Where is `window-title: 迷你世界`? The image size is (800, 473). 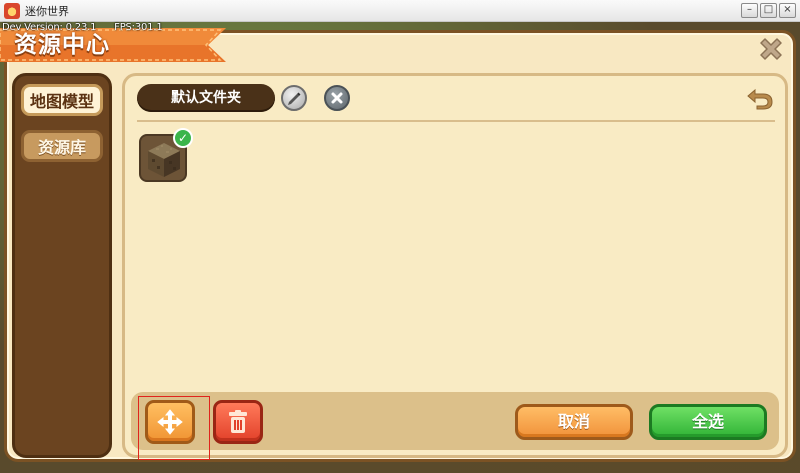 window-title: 迷你世界 is located at coordinates (47, 11).